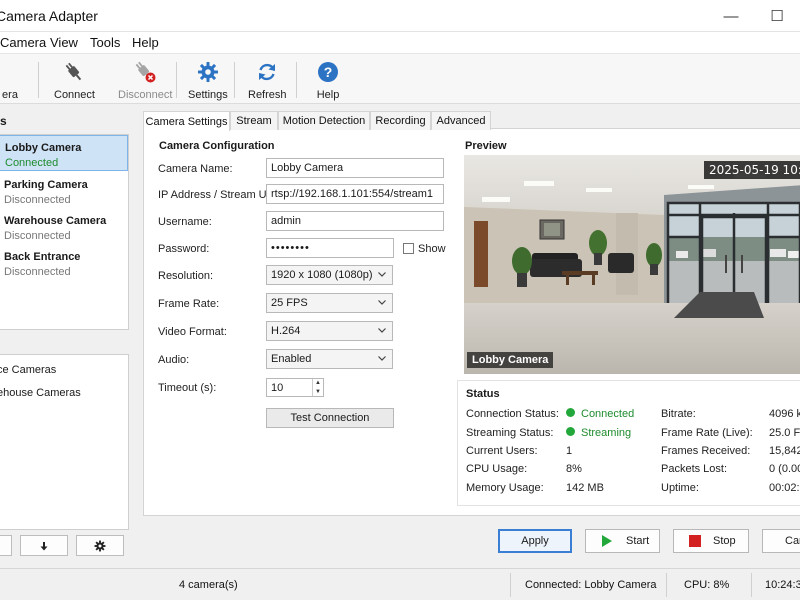 The image size is (800, 600). I want to click on camera-name: Back Entrance, so click(42, 257).